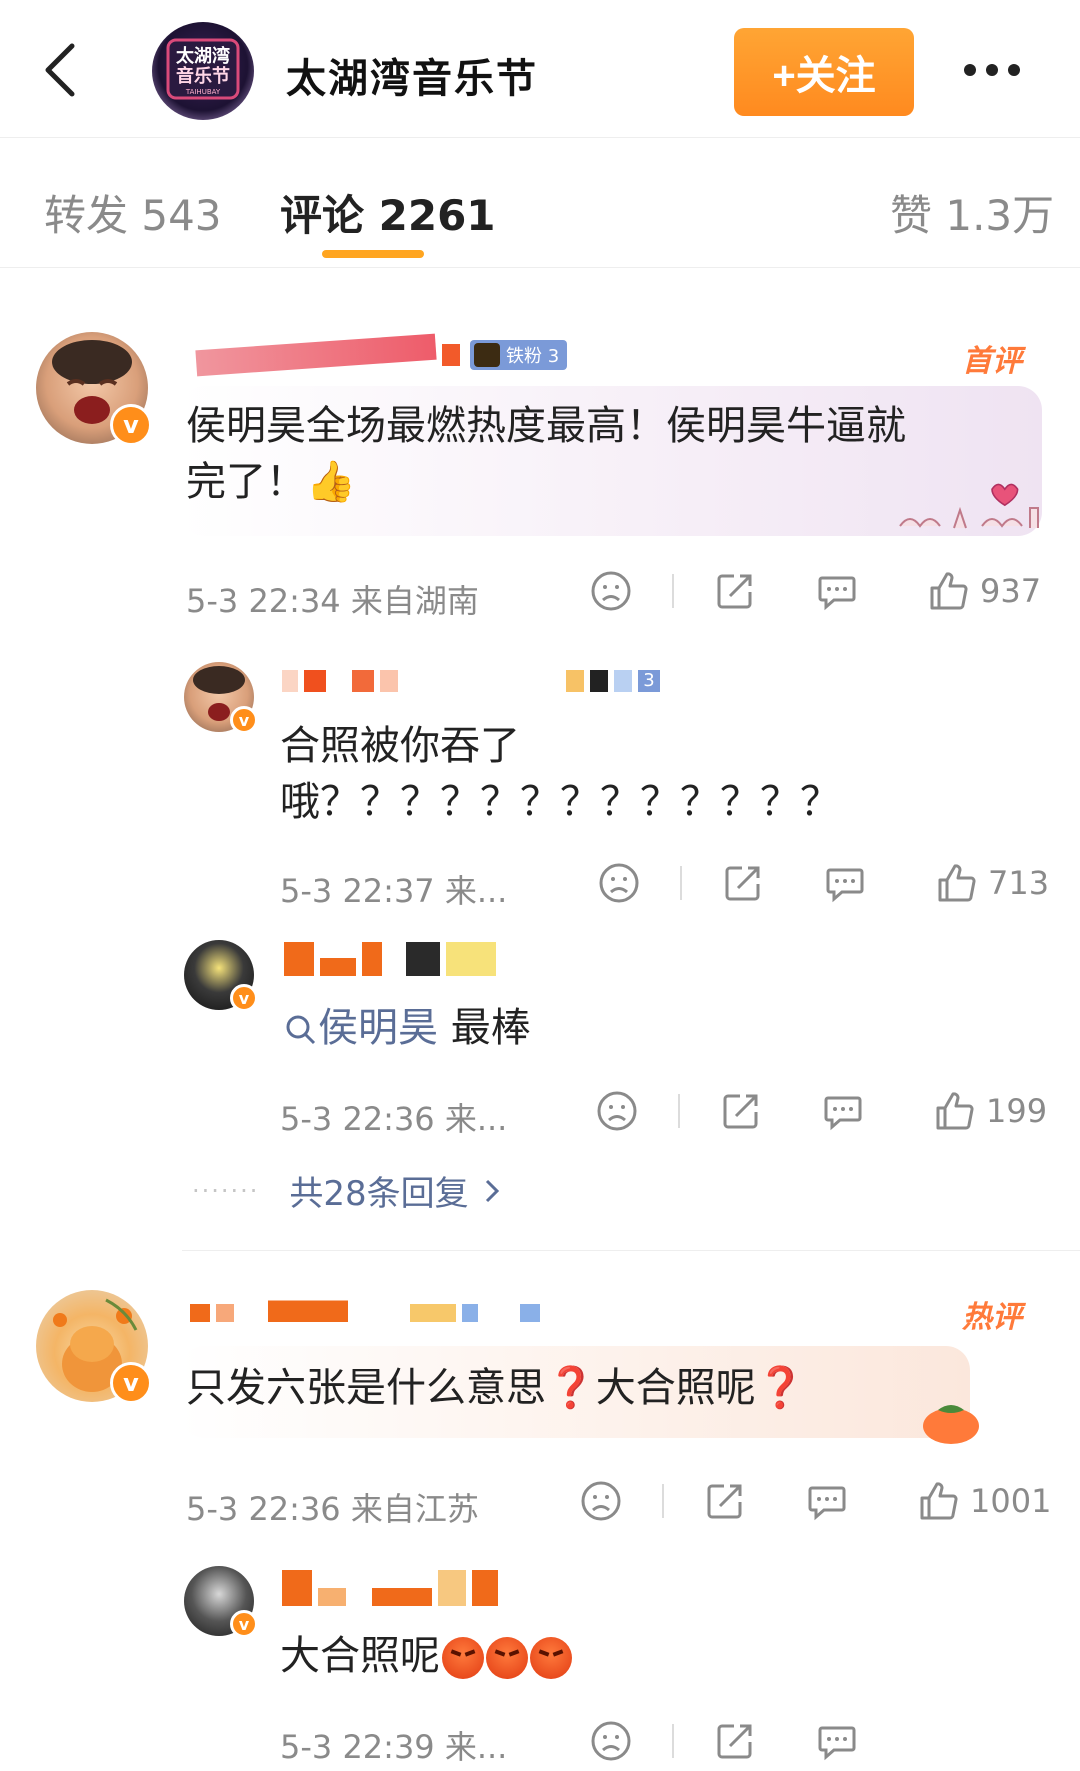 This screenshot has width=1080, height=1771. Describe the element at coordinates (1011, 591) in the screenshot. I see `like-count: 937` at that location.